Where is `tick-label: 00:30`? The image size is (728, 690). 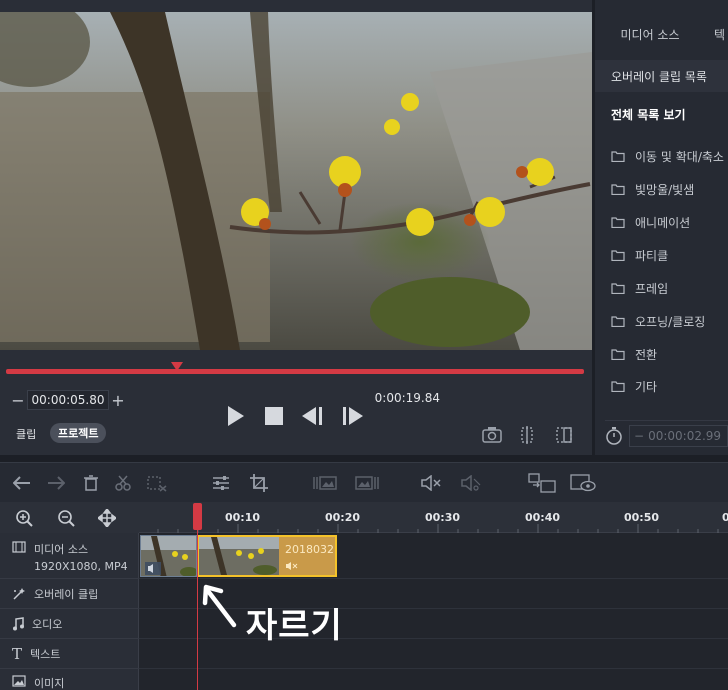
tick-label: 00:30 is located at coordinates (443, 517).